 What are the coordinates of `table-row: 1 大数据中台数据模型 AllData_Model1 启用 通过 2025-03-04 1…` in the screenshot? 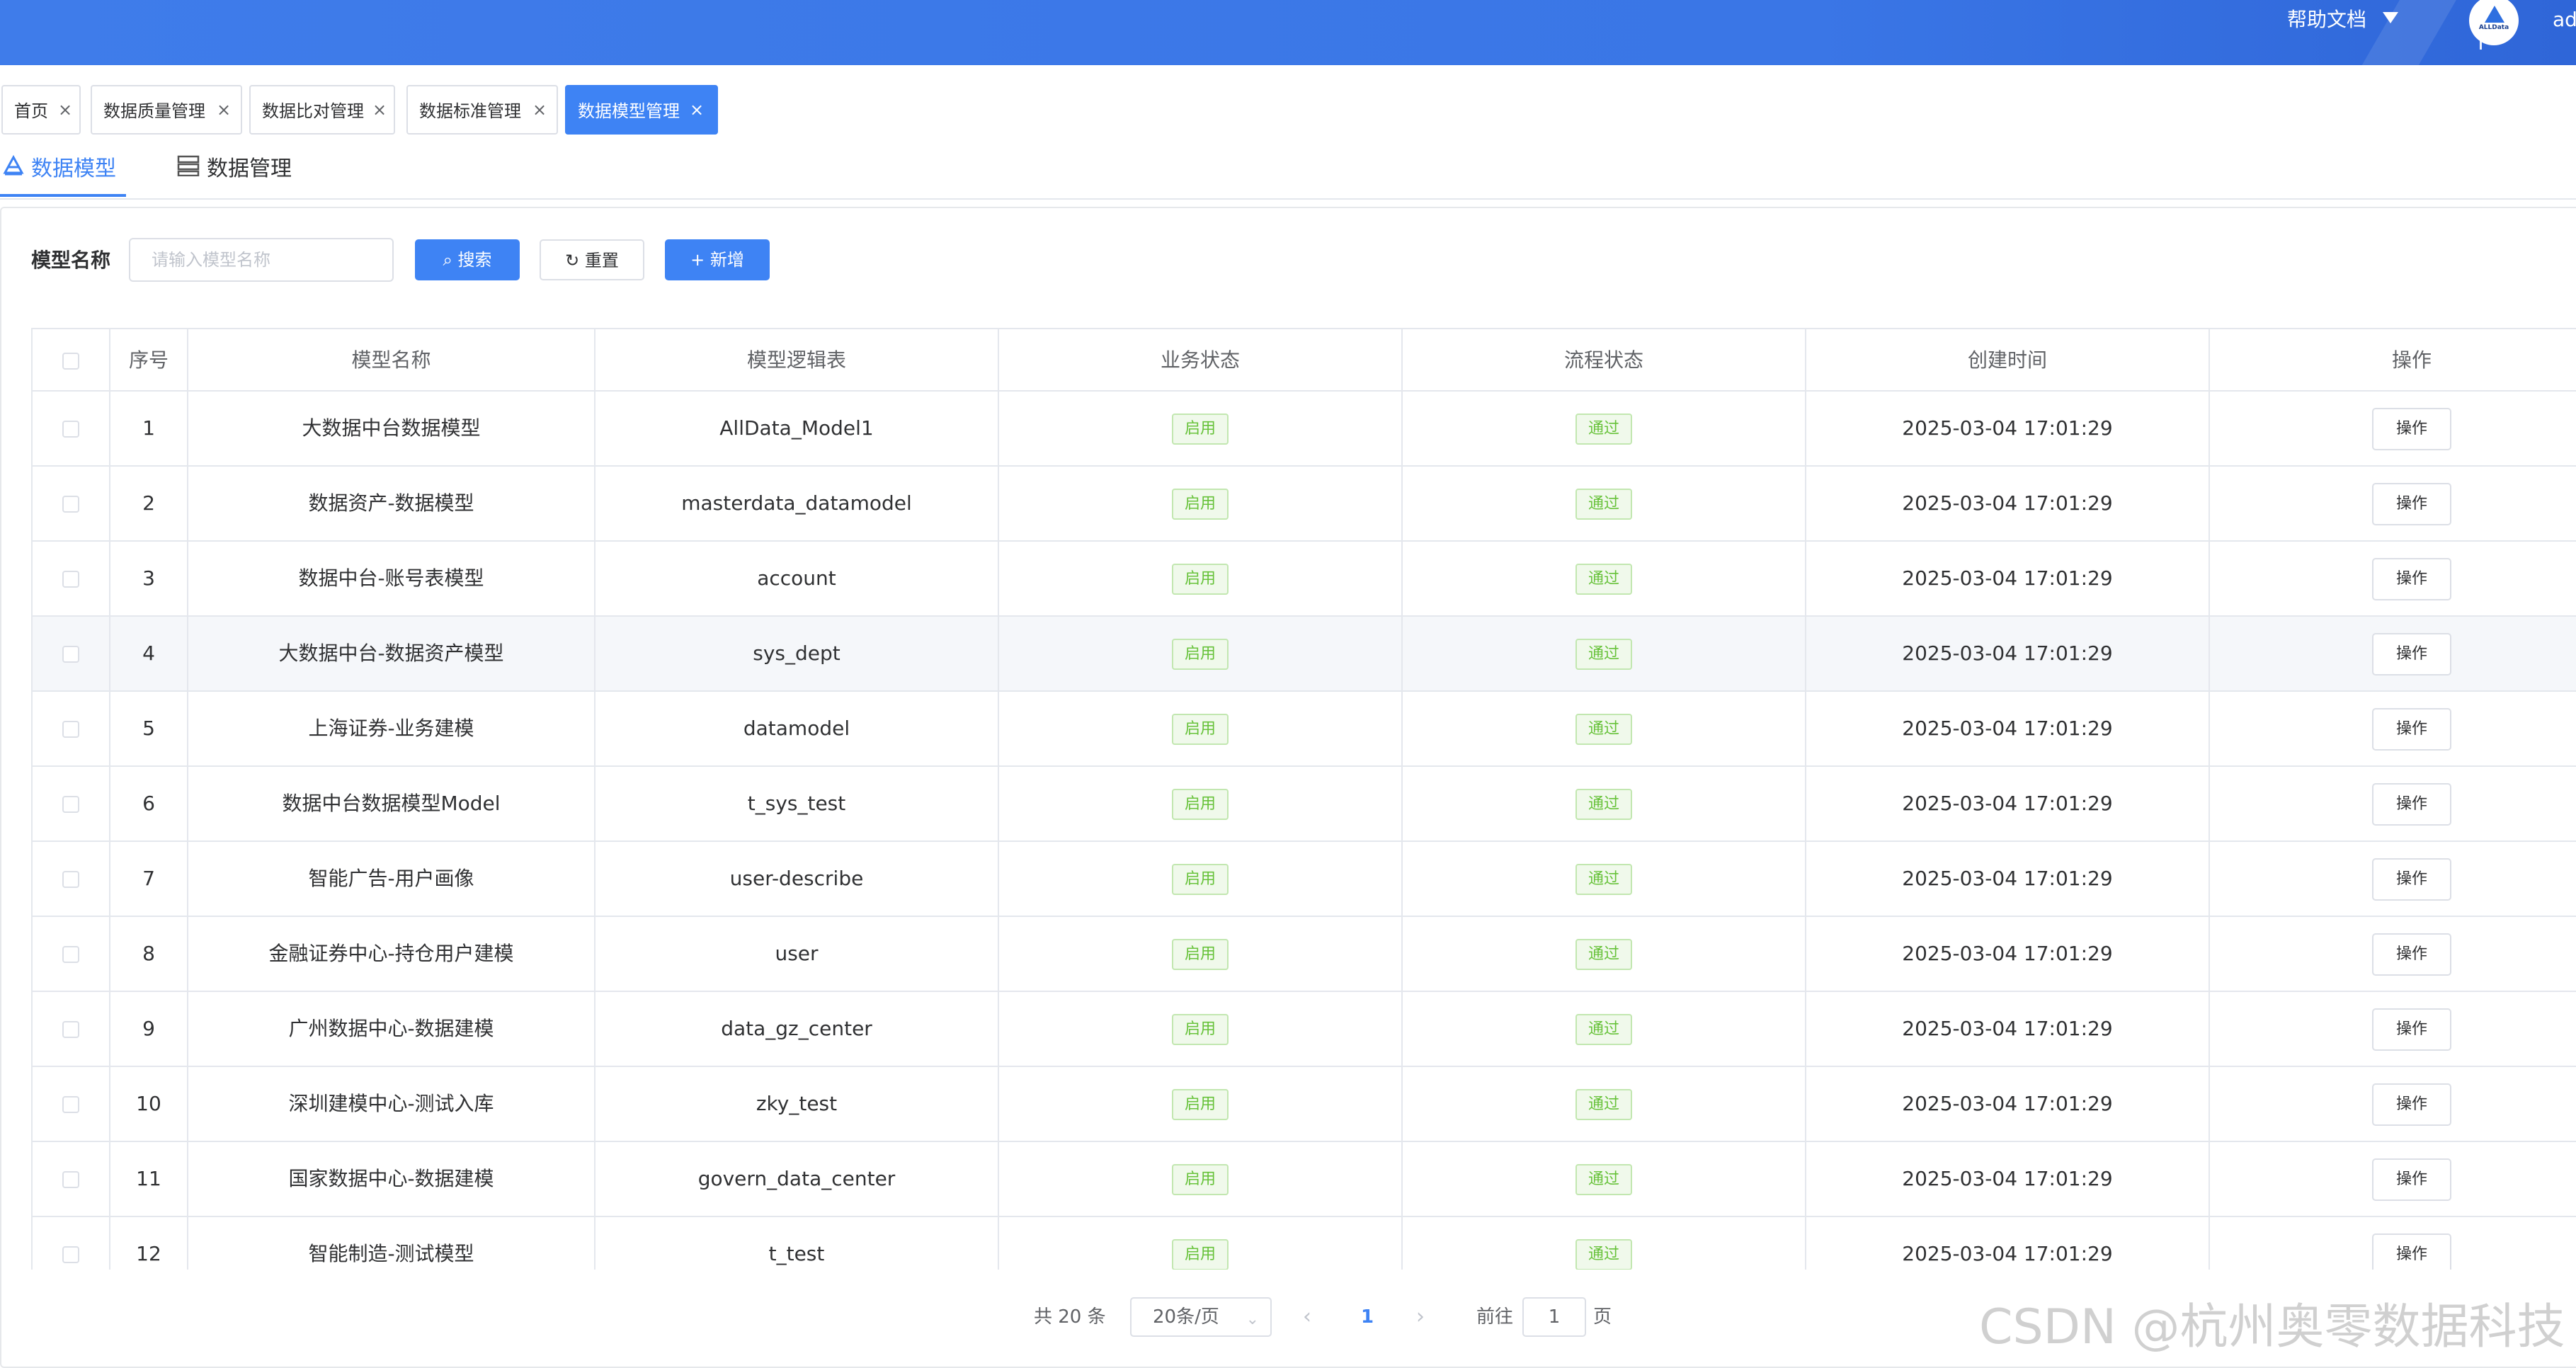 It's located at (1303, 429).